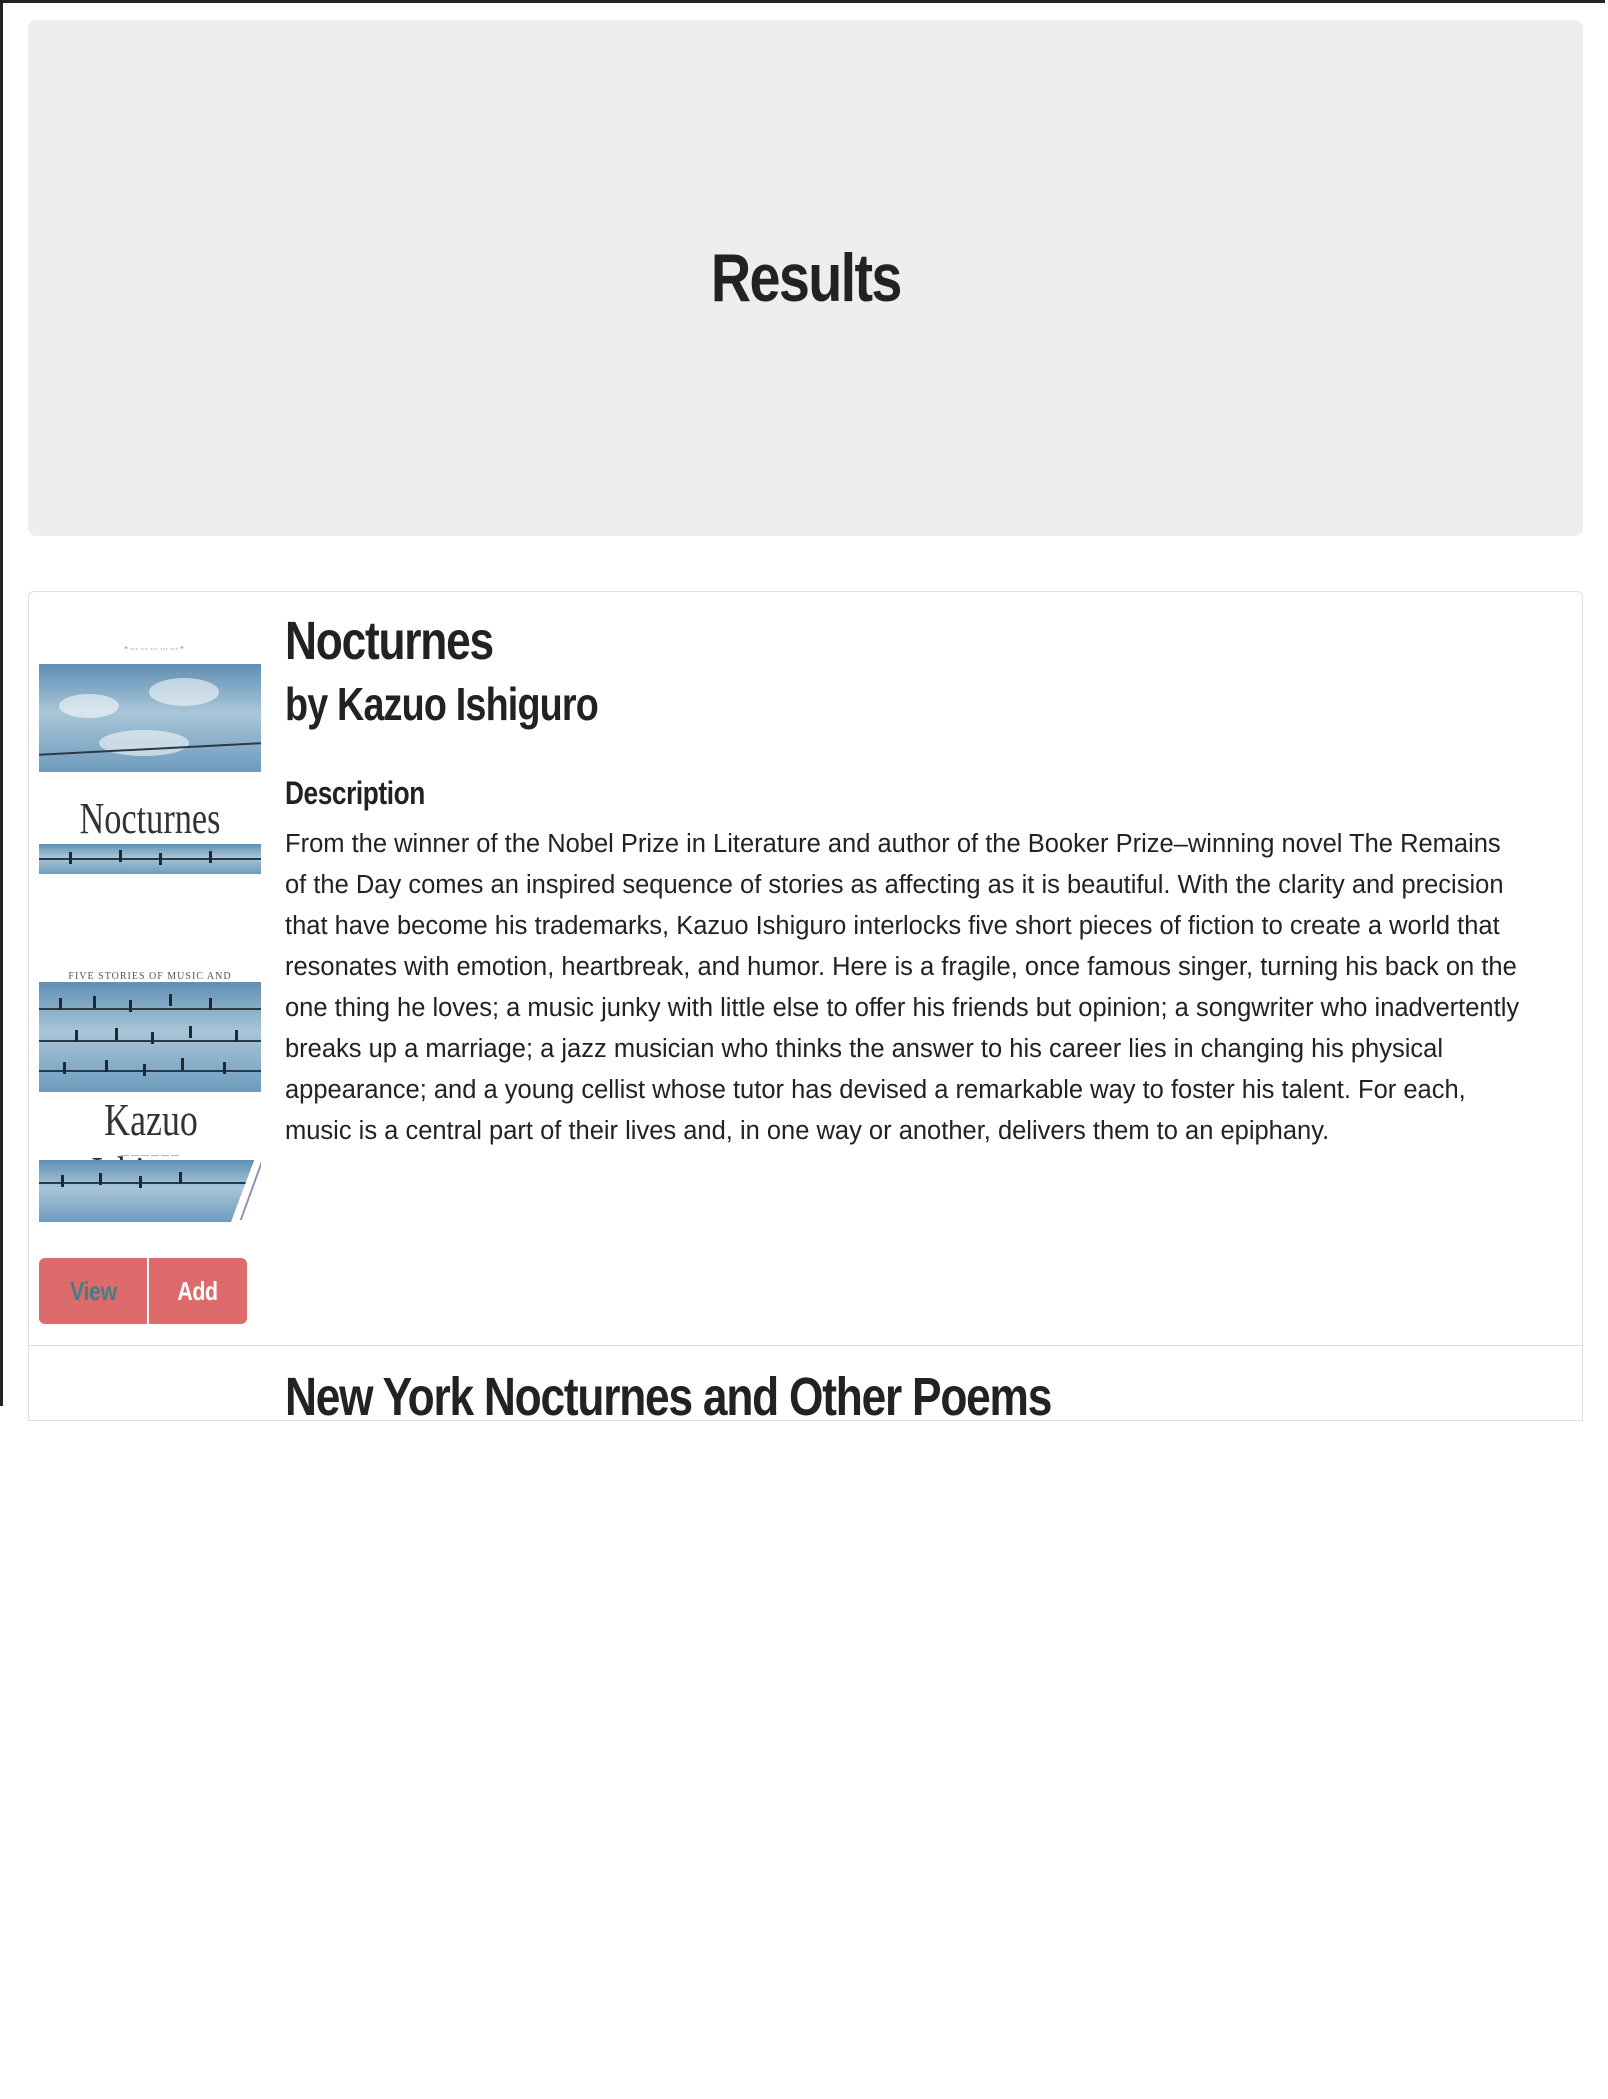 This screenshot has width=1608, height=2099. Describe the element at coordinates (154, 649) in the screenshot. I see `cover-blurb: “ ··· ··· ··· ··· ··· ”` at that location.